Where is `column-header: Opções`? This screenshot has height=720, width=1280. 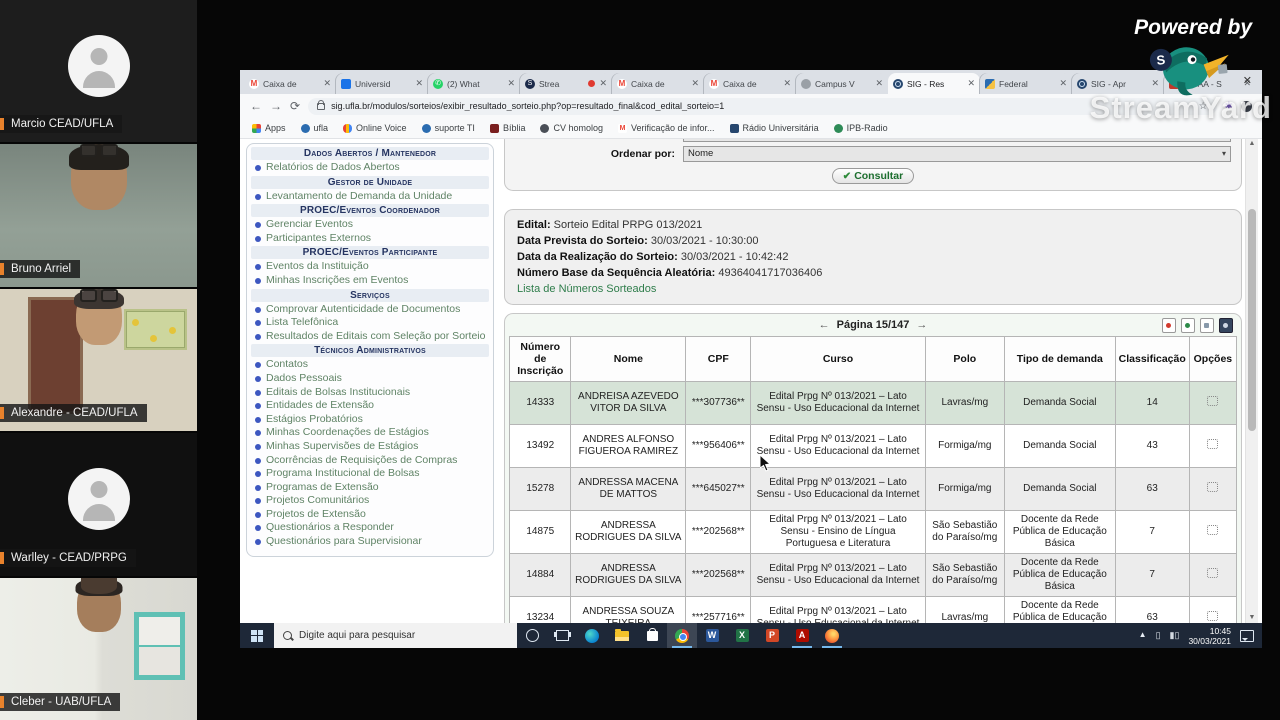 column-header: Opções is located at coordinates (1213, 359).